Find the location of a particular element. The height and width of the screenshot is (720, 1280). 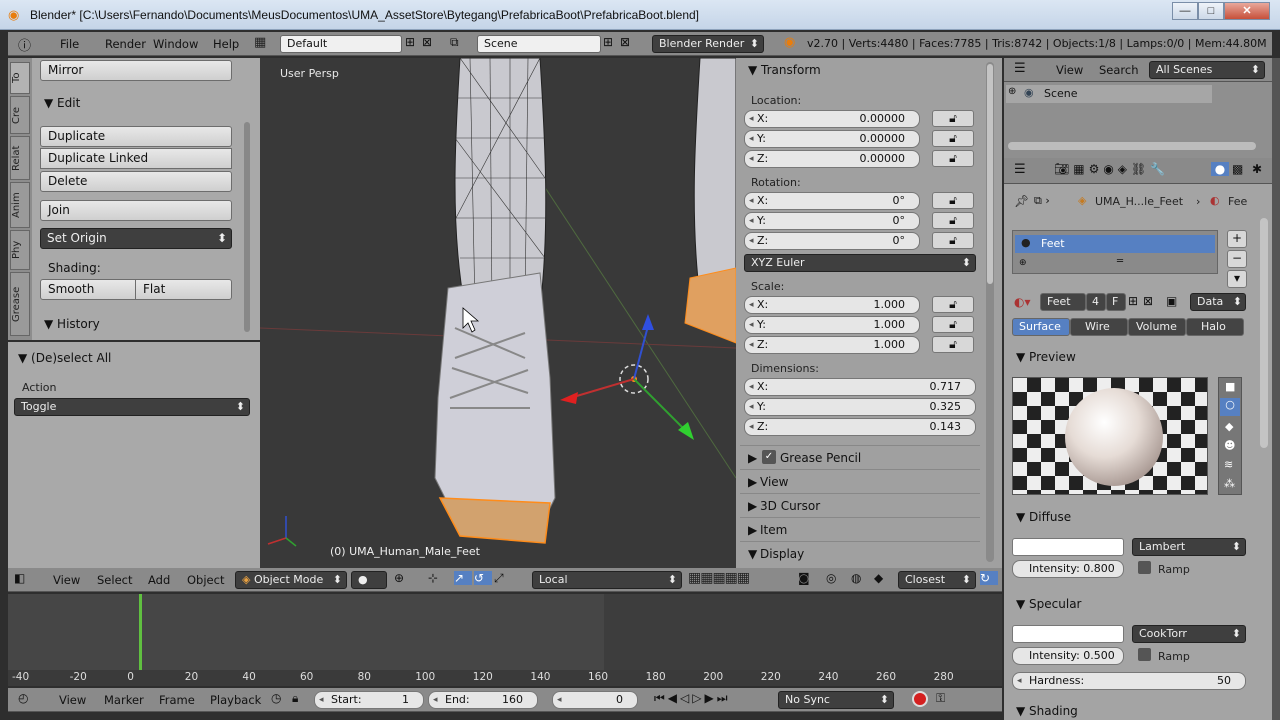

expand-icon: ⊕ is located at coordinates (1012, 91).